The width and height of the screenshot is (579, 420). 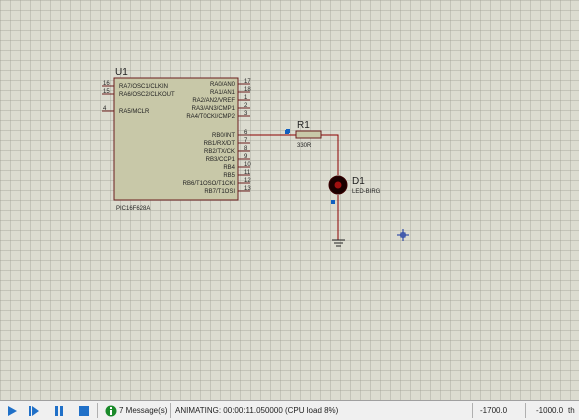 I want to click on pin-name: RB0/INT, so click(x=223, y=136).